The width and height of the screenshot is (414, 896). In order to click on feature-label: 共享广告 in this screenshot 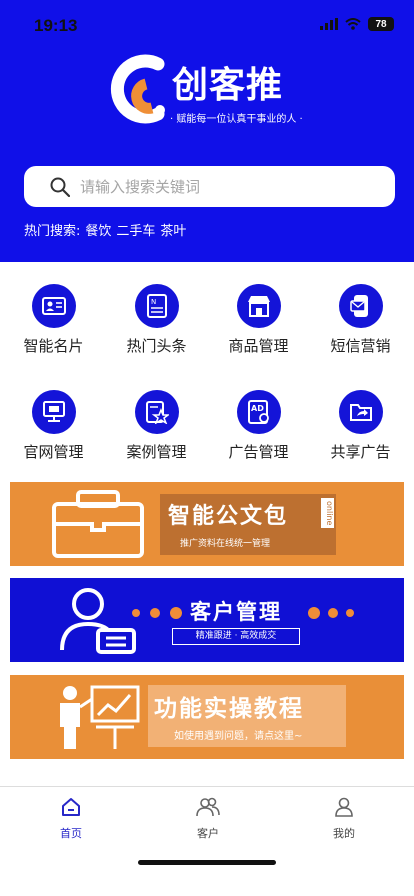, I will do `click(360, 452)`.